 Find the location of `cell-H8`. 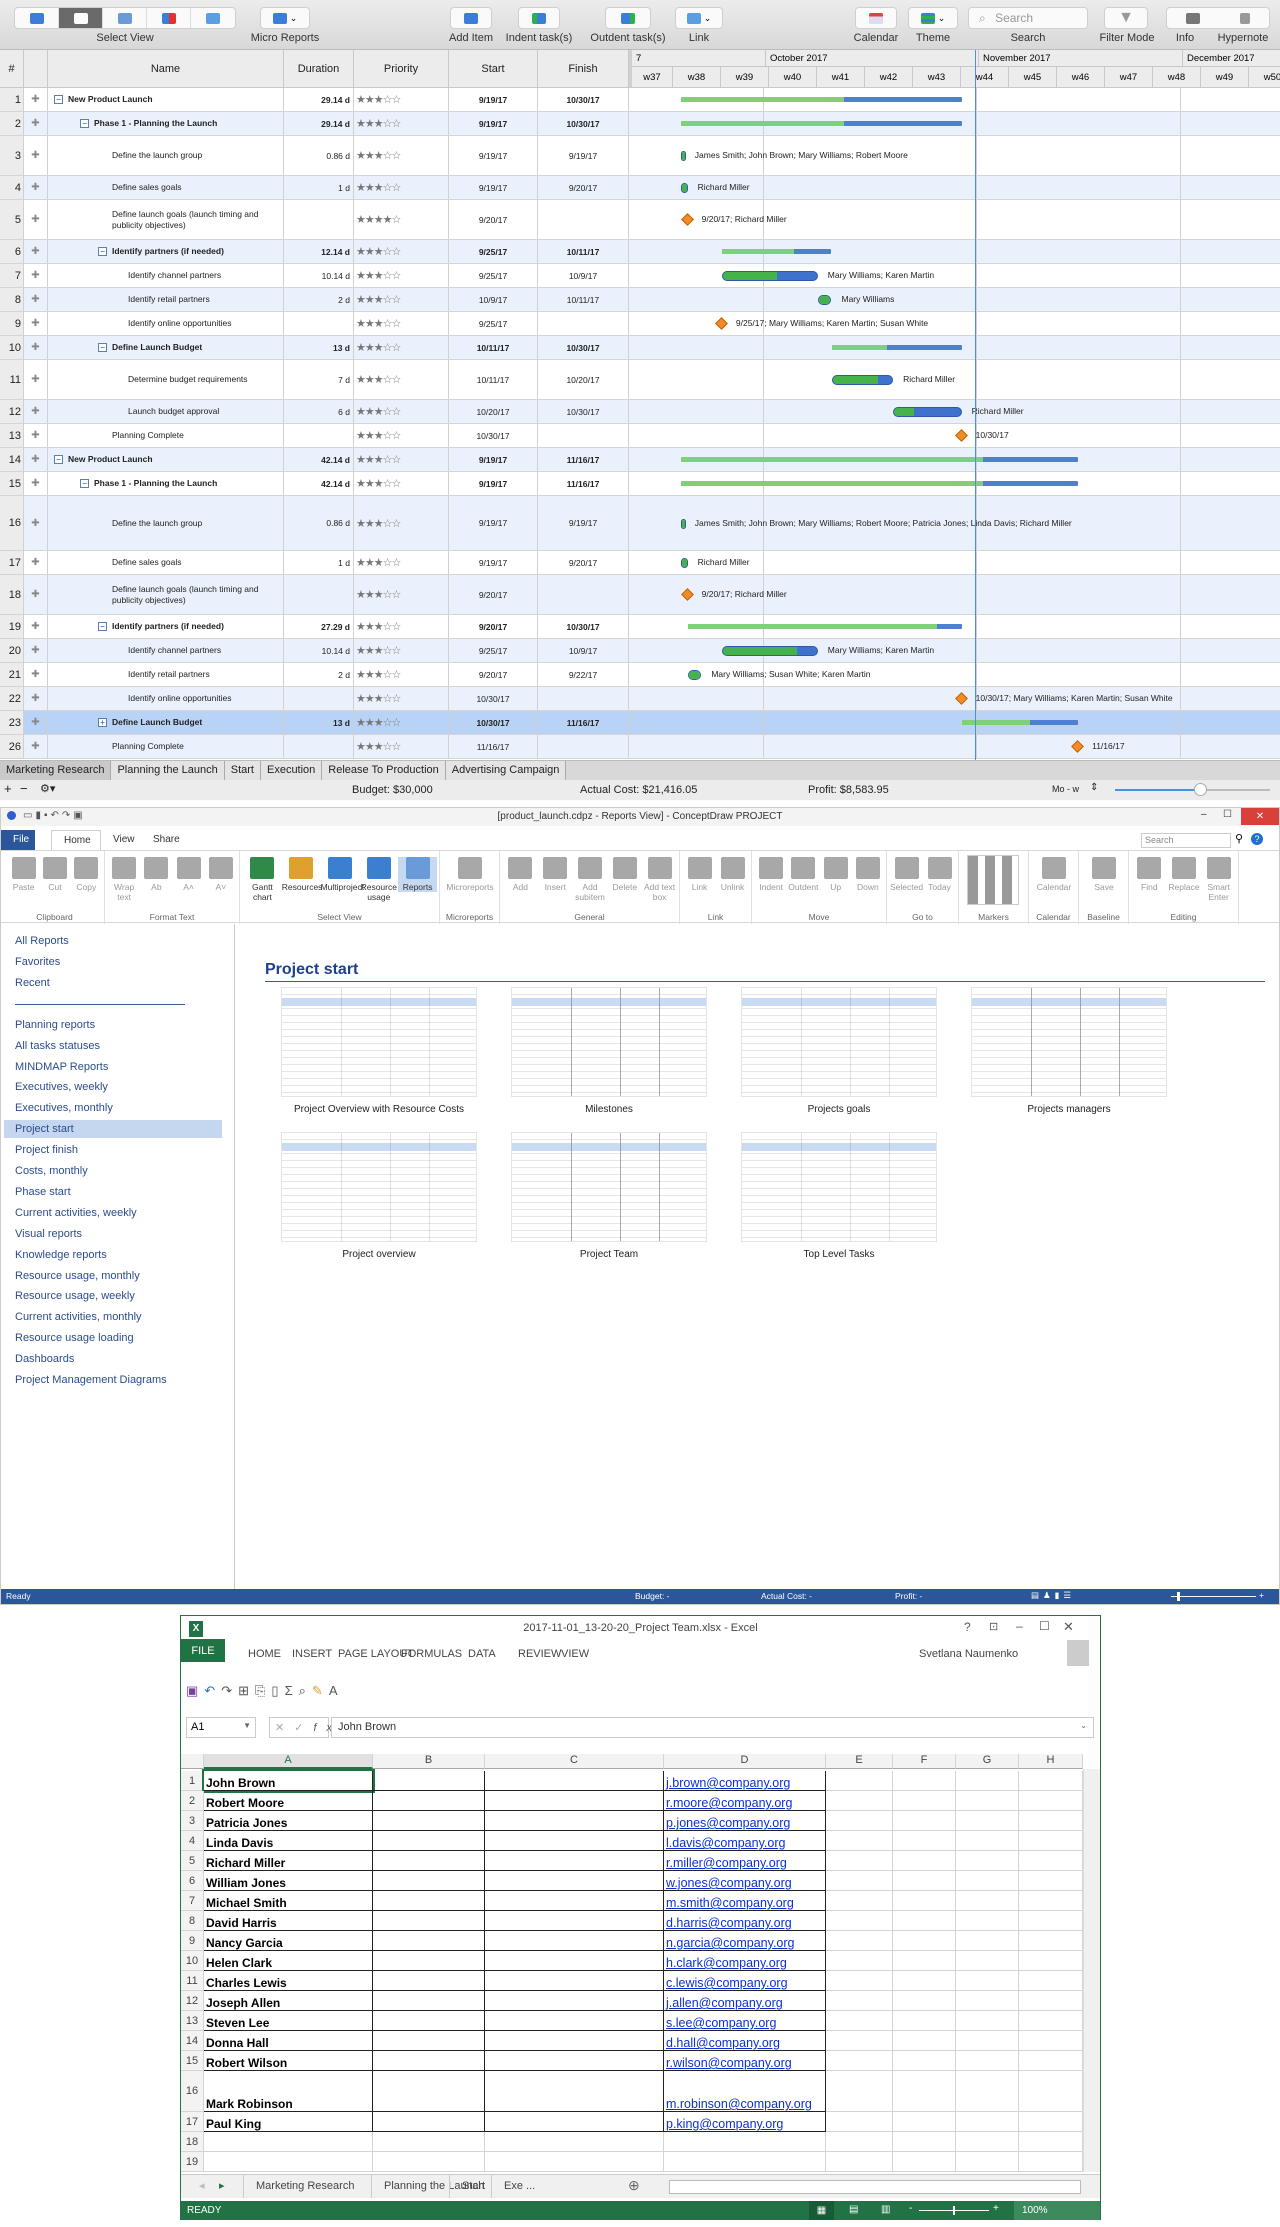

cell-H8 is located at coordinates (1051, 1921).